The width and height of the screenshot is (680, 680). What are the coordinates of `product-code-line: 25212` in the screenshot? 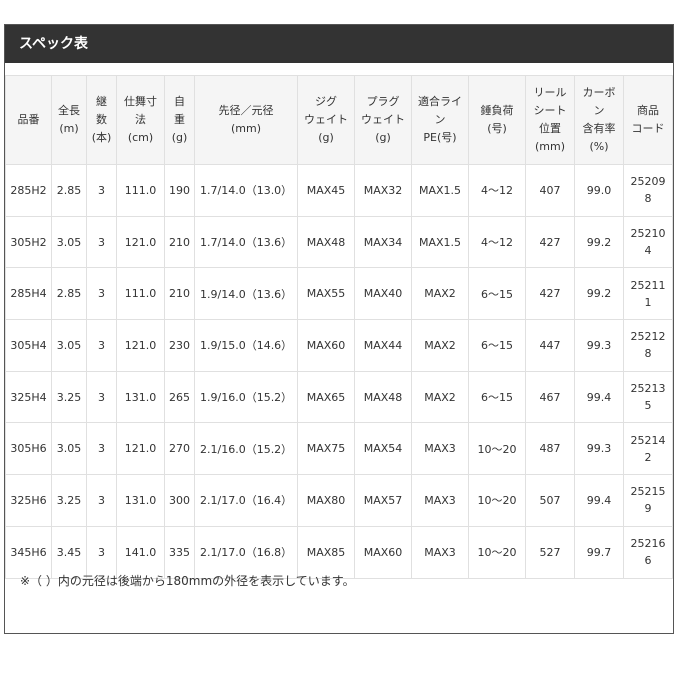 It's located at (648, 337).